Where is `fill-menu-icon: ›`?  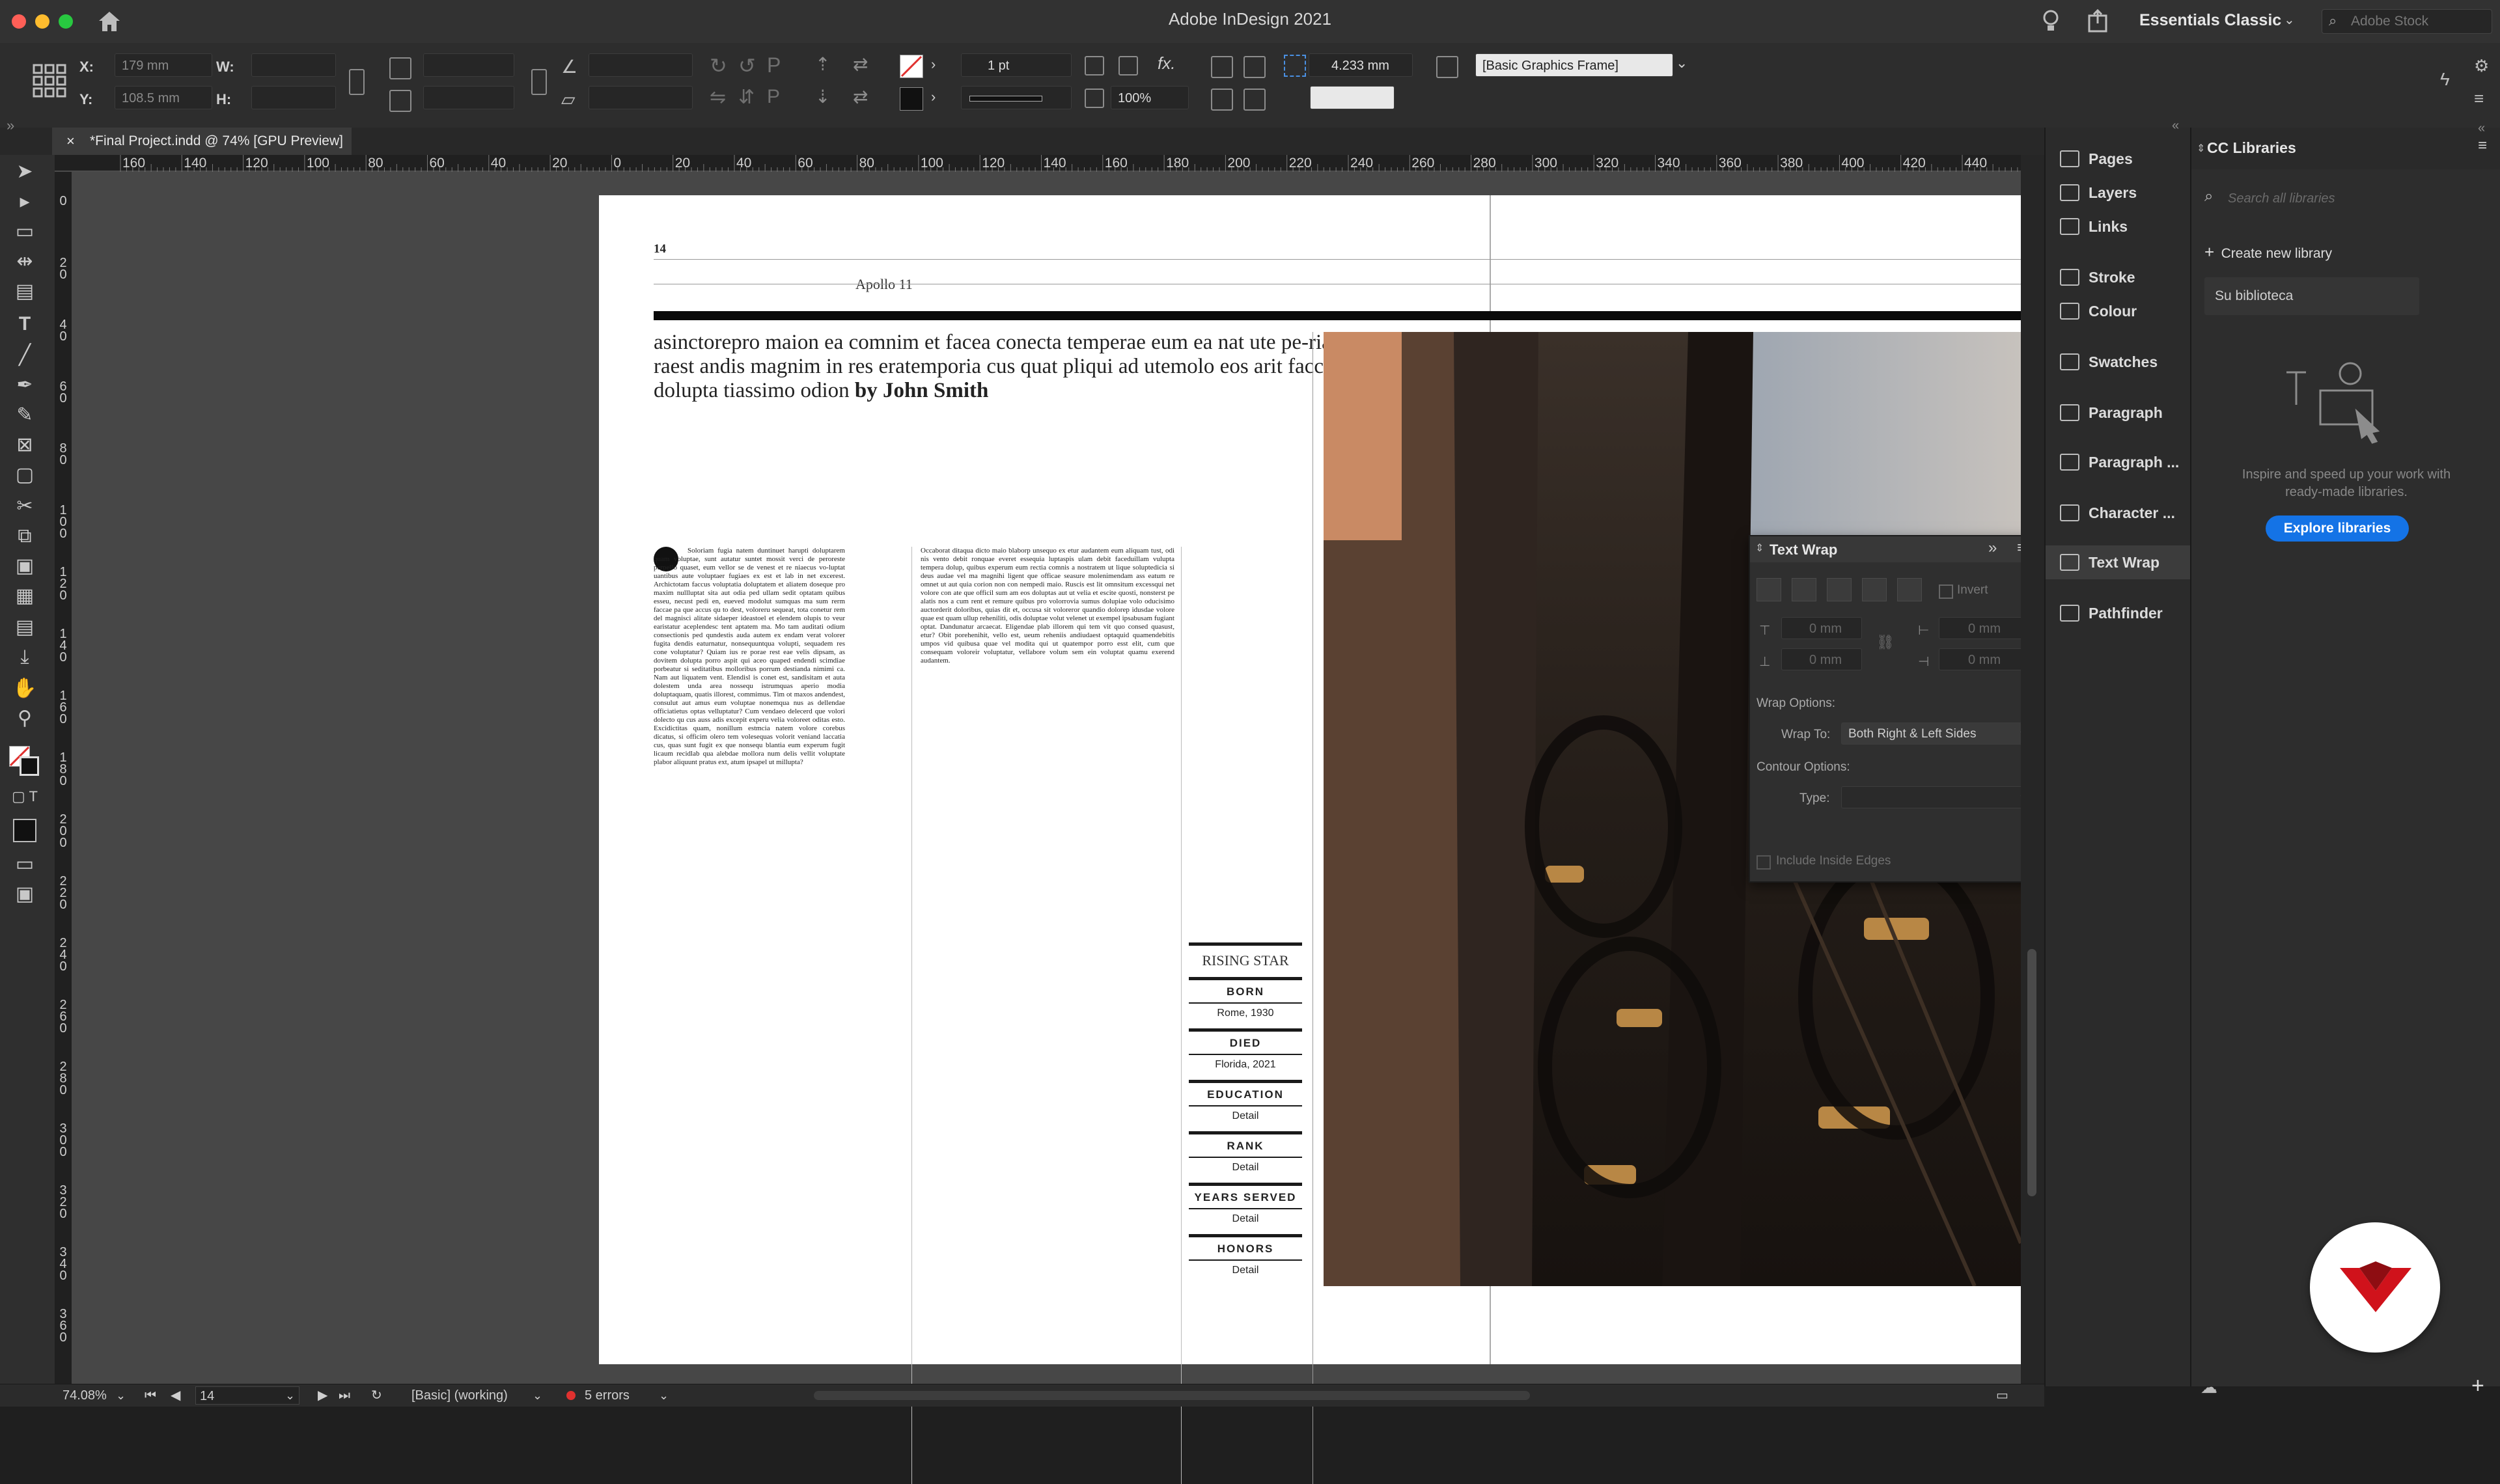
fill-menu-icon: › is located at coordinates (933, 64).